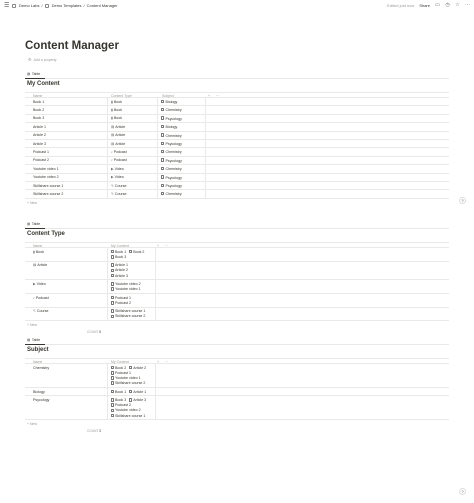 The image size is (474, 503). Describe the element at coordinates (237, 119) in the screenshot. I see `table-row: Book 3 ▮ Book Psycology` at that location.